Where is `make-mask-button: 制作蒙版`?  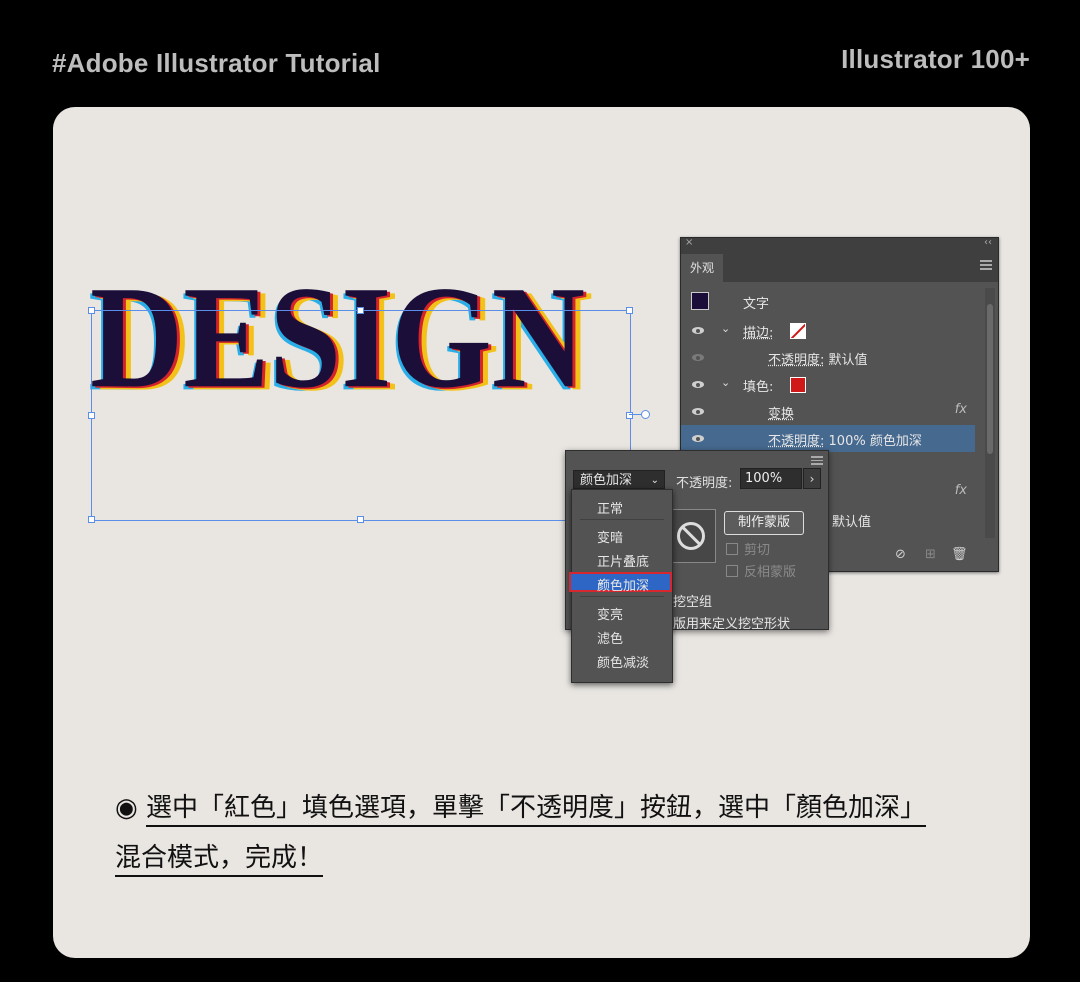
make-mask-button: 制作蒙版 is located at coordinates (764, 523).